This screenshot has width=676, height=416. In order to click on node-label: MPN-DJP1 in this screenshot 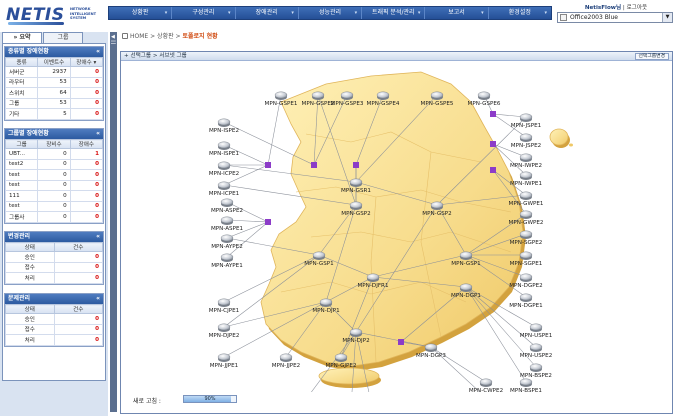, I will do `click(326, 311)`.